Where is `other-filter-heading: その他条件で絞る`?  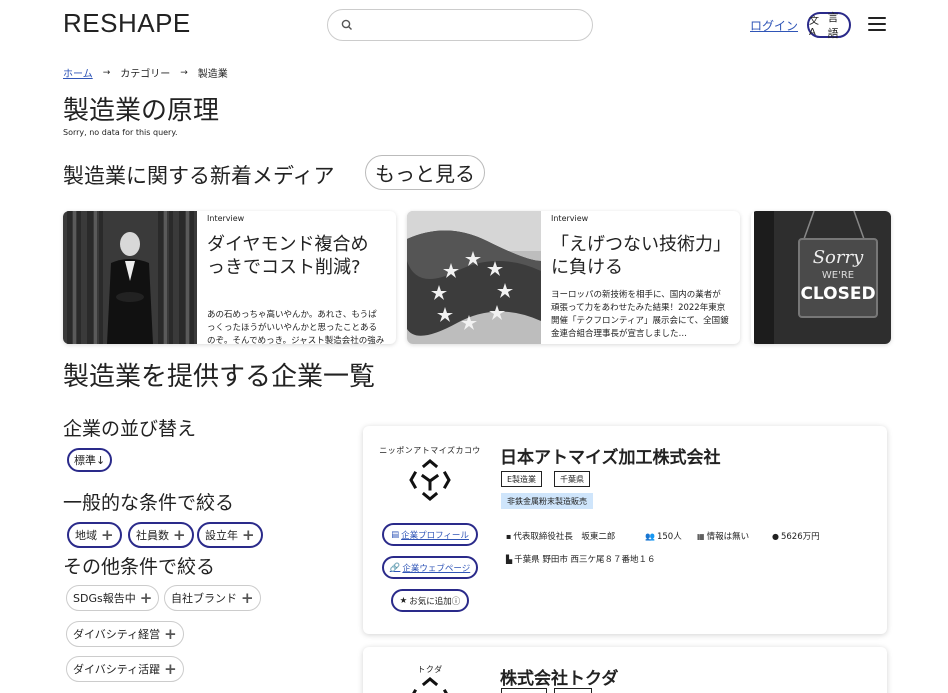
other-filter-heading: その他条件で絞る is located at coordinates (139, 567).